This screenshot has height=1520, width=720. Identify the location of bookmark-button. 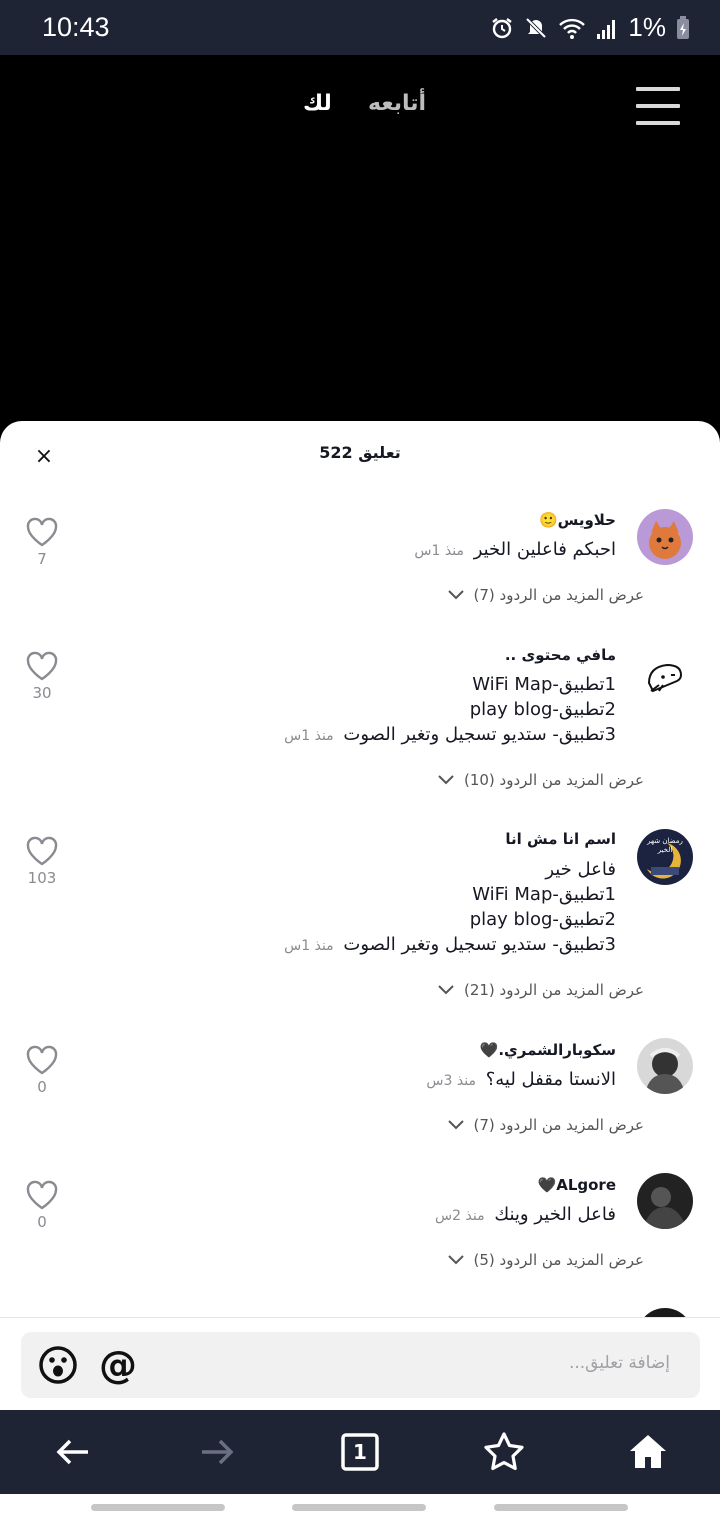
(504, 1452).